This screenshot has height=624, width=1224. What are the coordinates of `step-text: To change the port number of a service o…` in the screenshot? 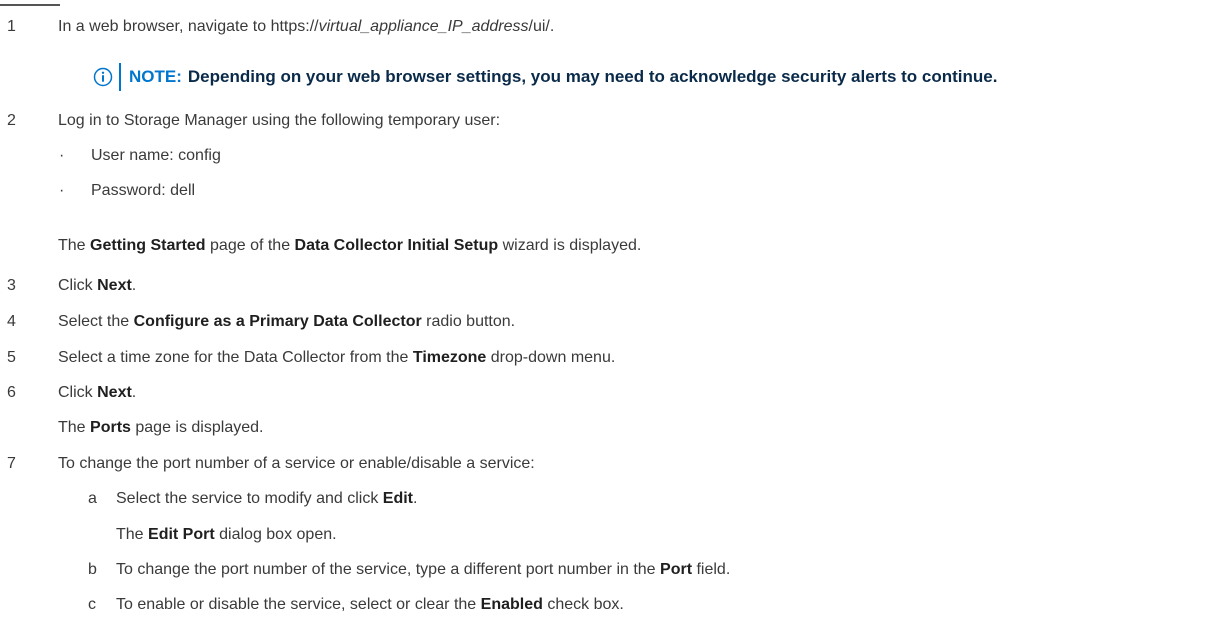 It's located at (296, 463).